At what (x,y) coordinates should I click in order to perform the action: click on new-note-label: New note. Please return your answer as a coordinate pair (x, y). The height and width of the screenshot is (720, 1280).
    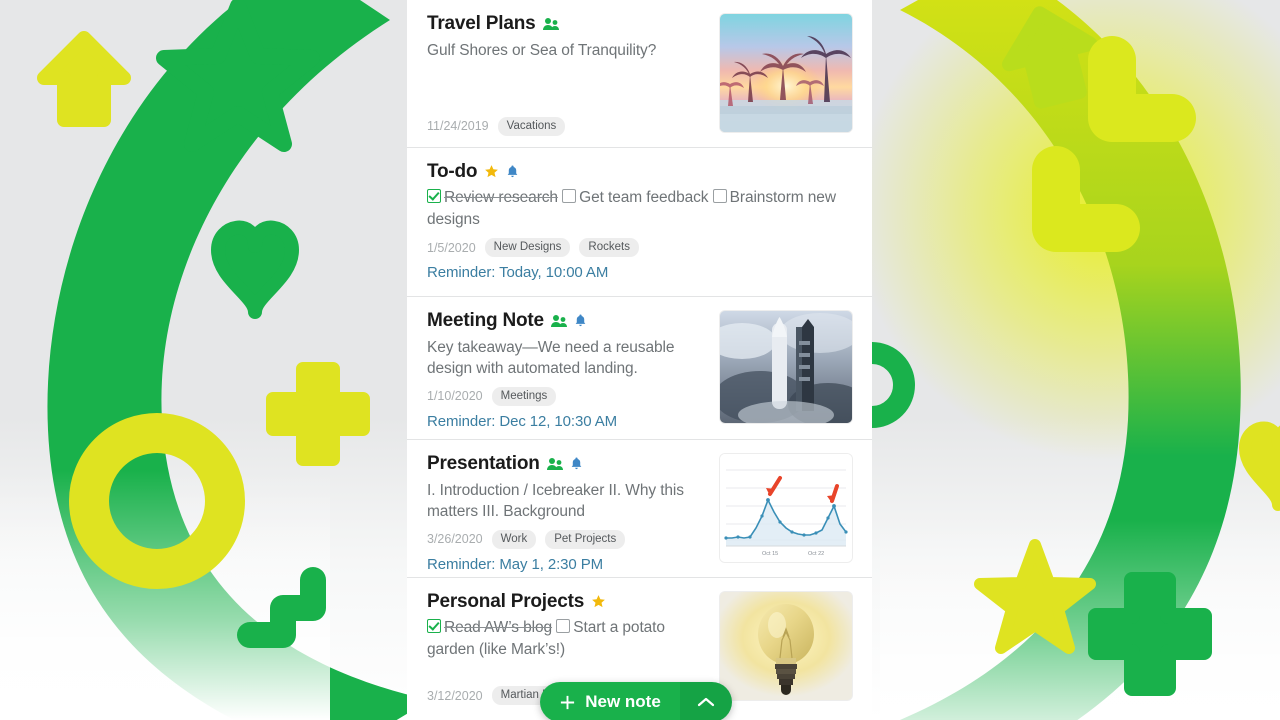
    Looking at the image, I should click on (623, 701).